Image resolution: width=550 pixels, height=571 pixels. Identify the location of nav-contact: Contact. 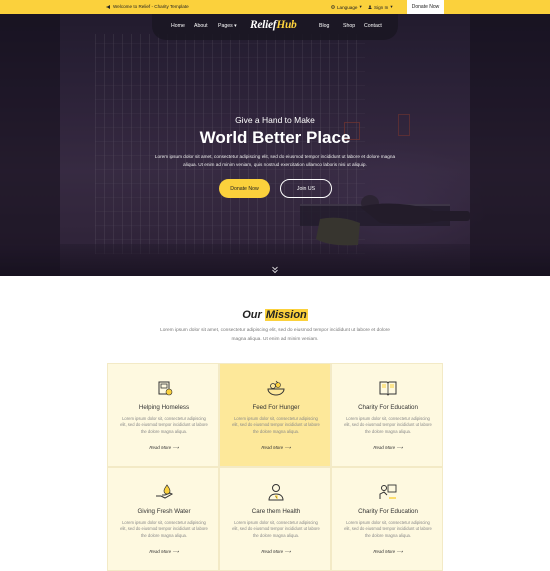
(373, 26).